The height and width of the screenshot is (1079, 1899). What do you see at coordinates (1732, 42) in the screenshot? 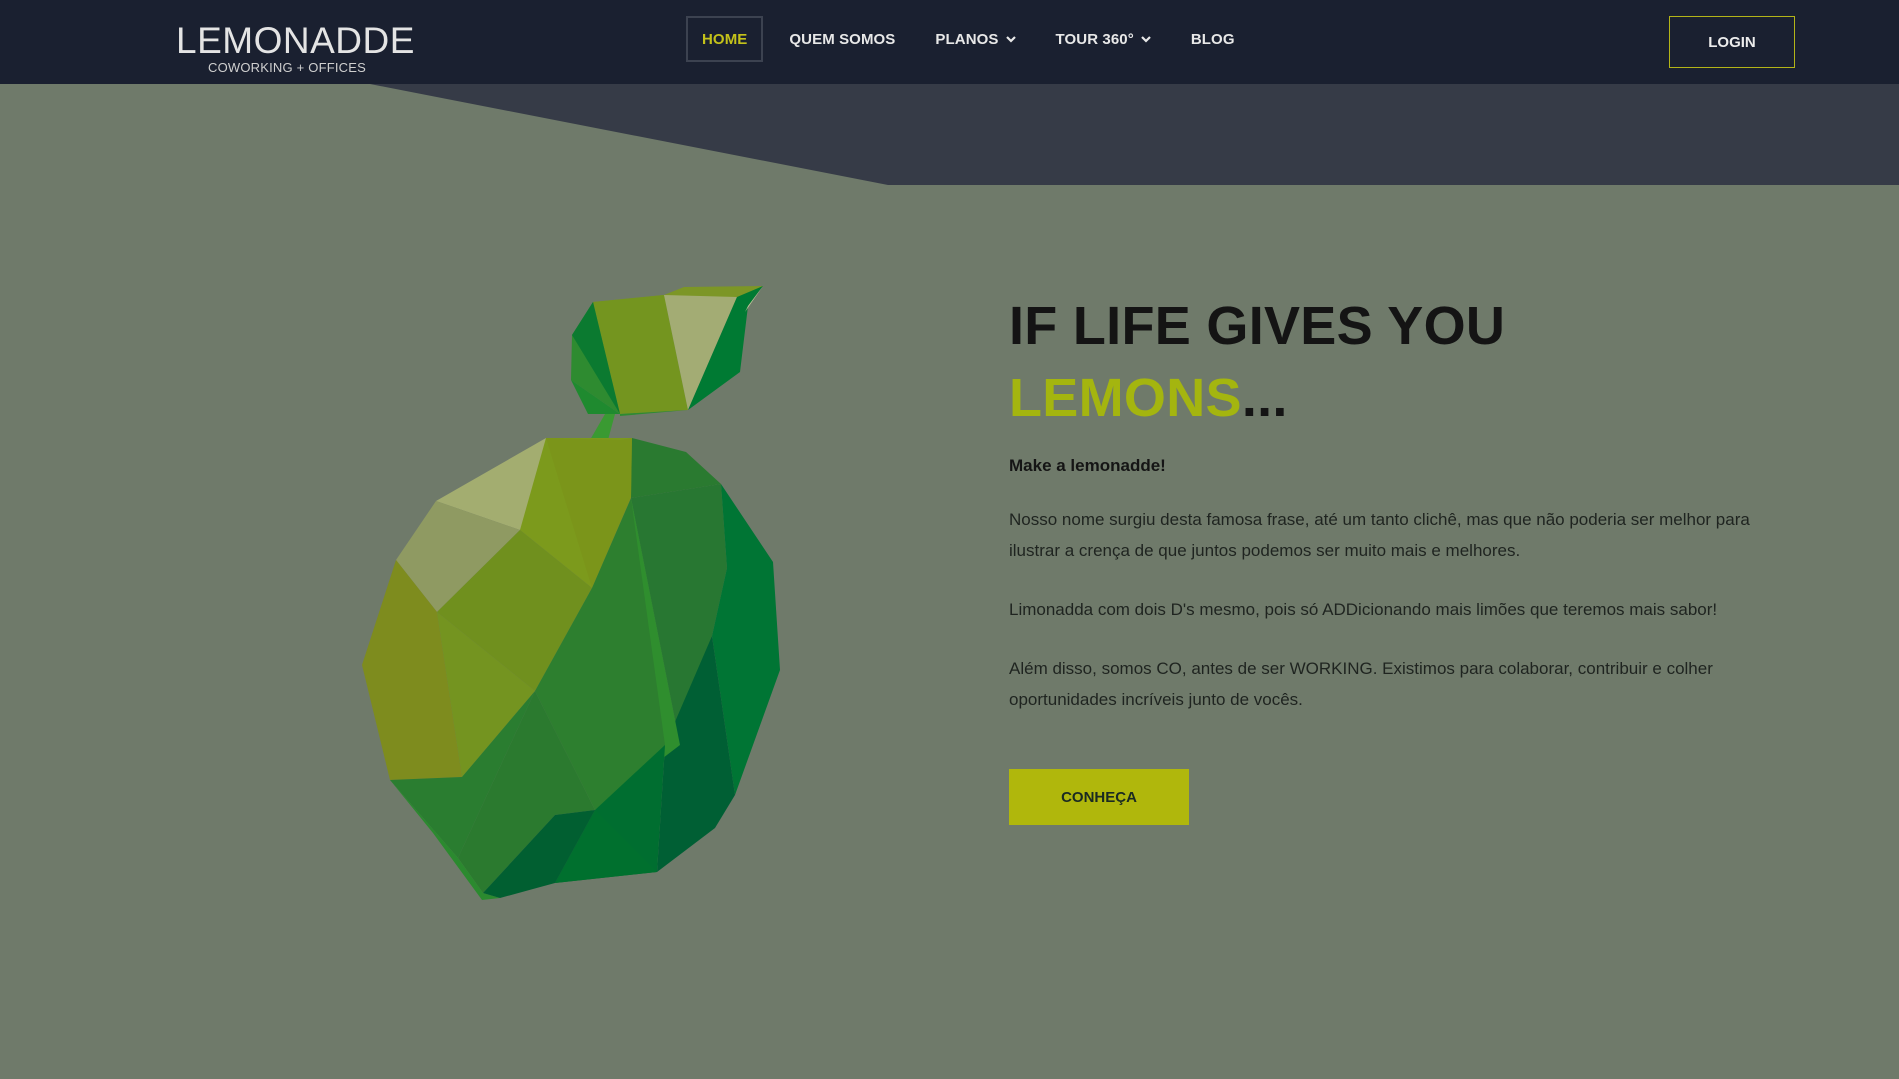
I see `login-button: LOGIN` at bounding box center [1732, 42].